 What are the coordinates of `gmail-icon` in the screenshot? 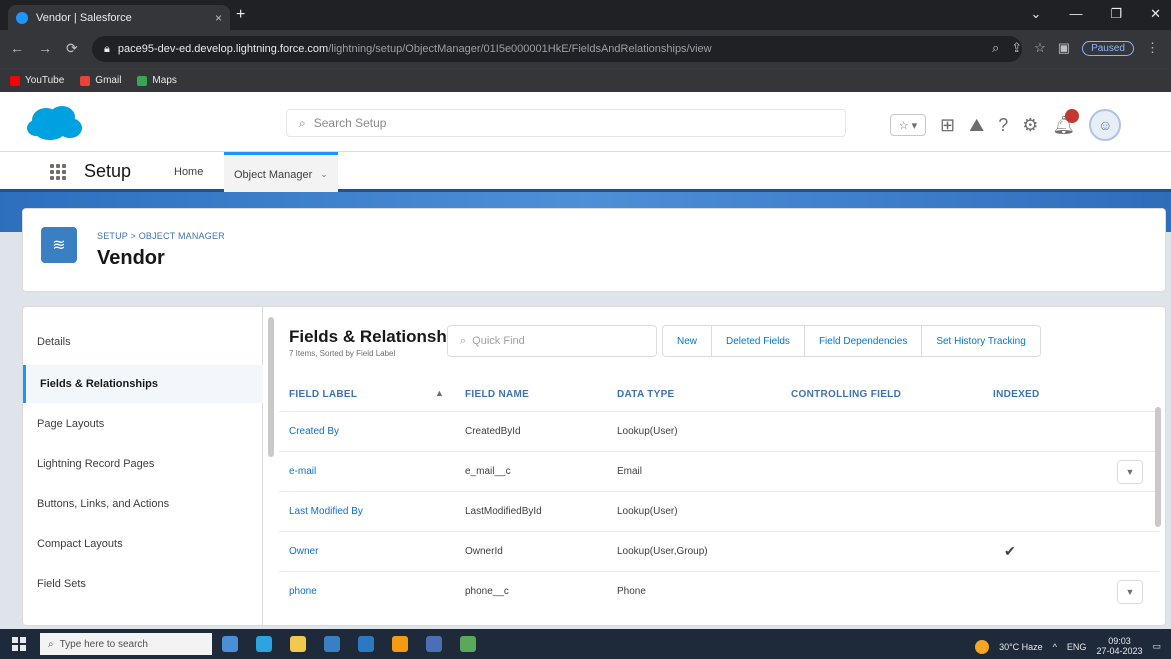 It's located at (85, 80).